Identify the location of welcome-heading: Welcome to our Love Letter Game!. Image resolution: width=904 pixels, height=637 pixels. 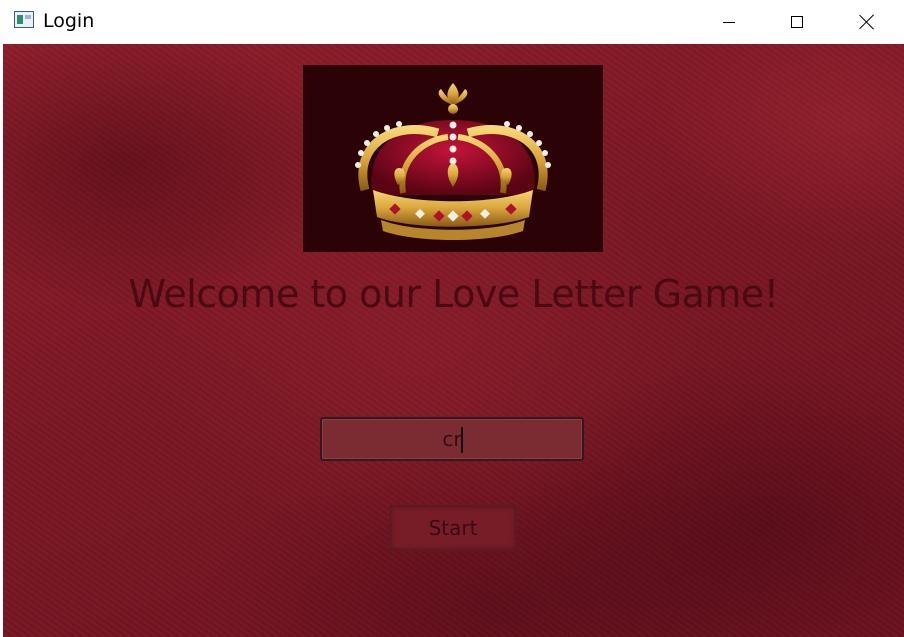
(453, 294).